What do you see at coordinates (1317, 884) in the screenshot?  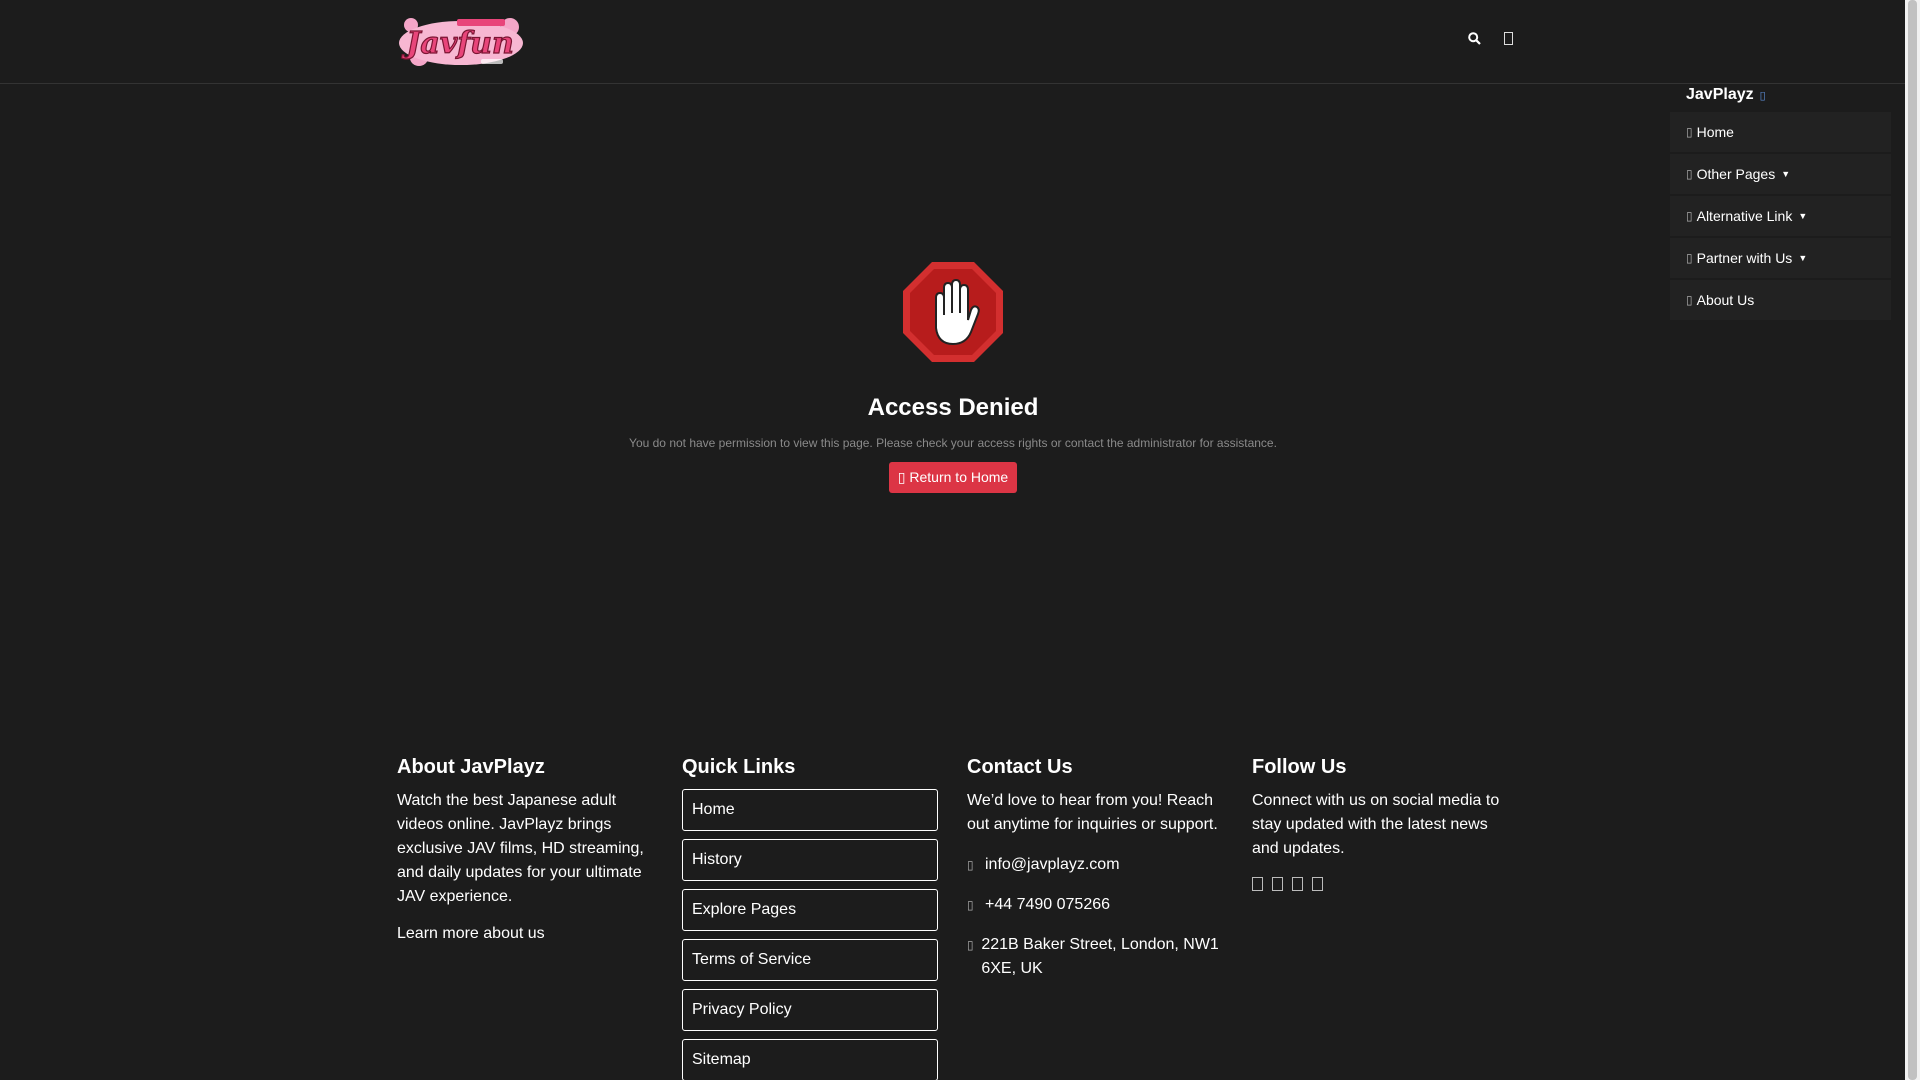 I see `telegram-icon` at bounding box center [1317, 884].